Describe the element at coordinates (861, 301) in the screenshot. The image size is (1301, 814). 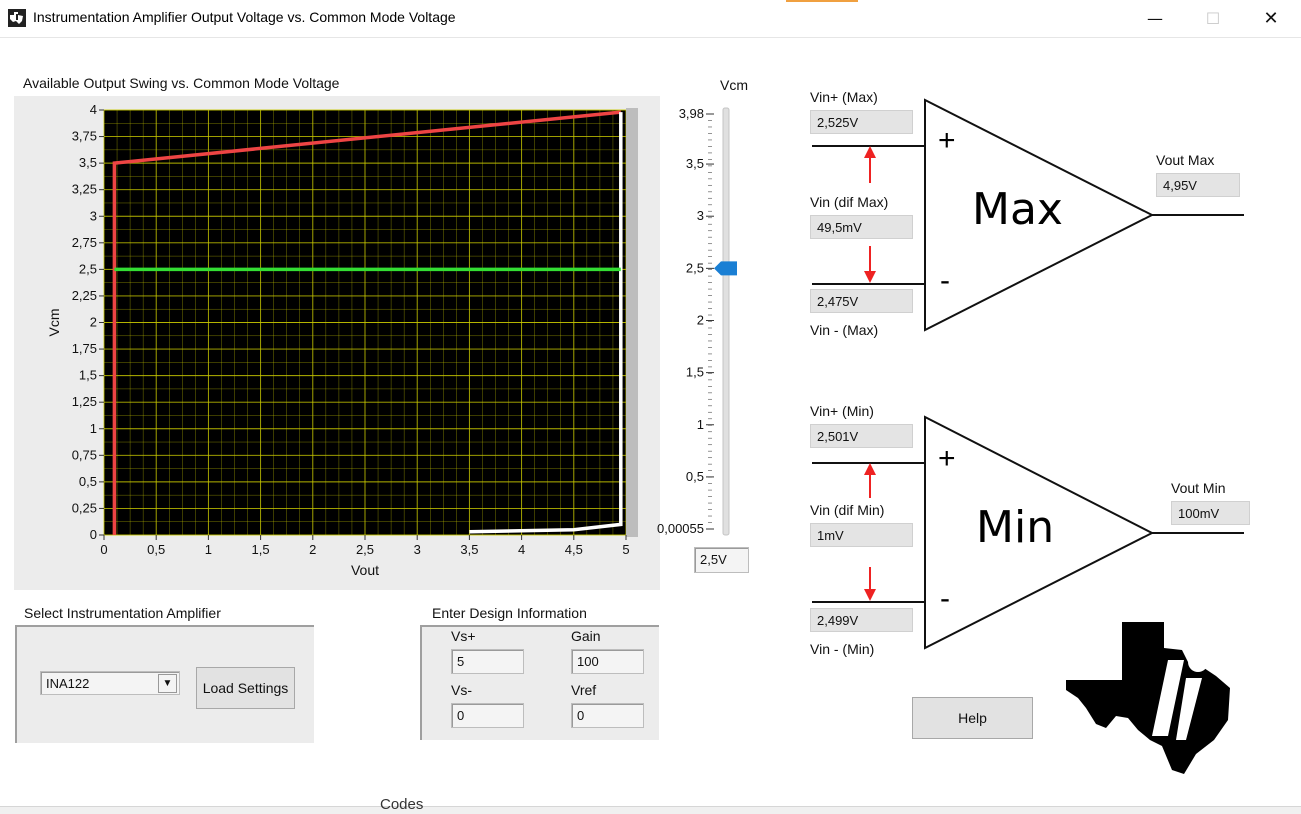
I see `vin-minus-max-value: 2,475V` at that location.